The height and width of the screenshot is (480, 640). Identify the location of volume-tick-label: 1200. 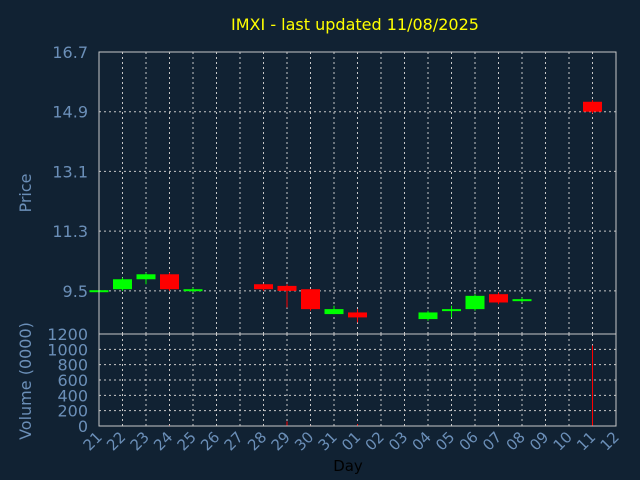
(67, 334).